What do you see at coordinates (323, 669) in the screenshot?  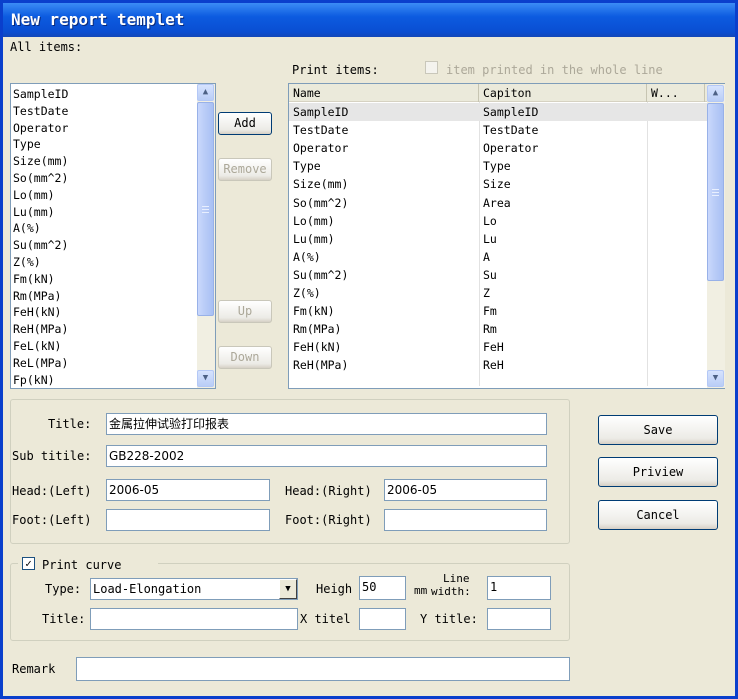 I see `remark-input` at bounding box center [323, 669].